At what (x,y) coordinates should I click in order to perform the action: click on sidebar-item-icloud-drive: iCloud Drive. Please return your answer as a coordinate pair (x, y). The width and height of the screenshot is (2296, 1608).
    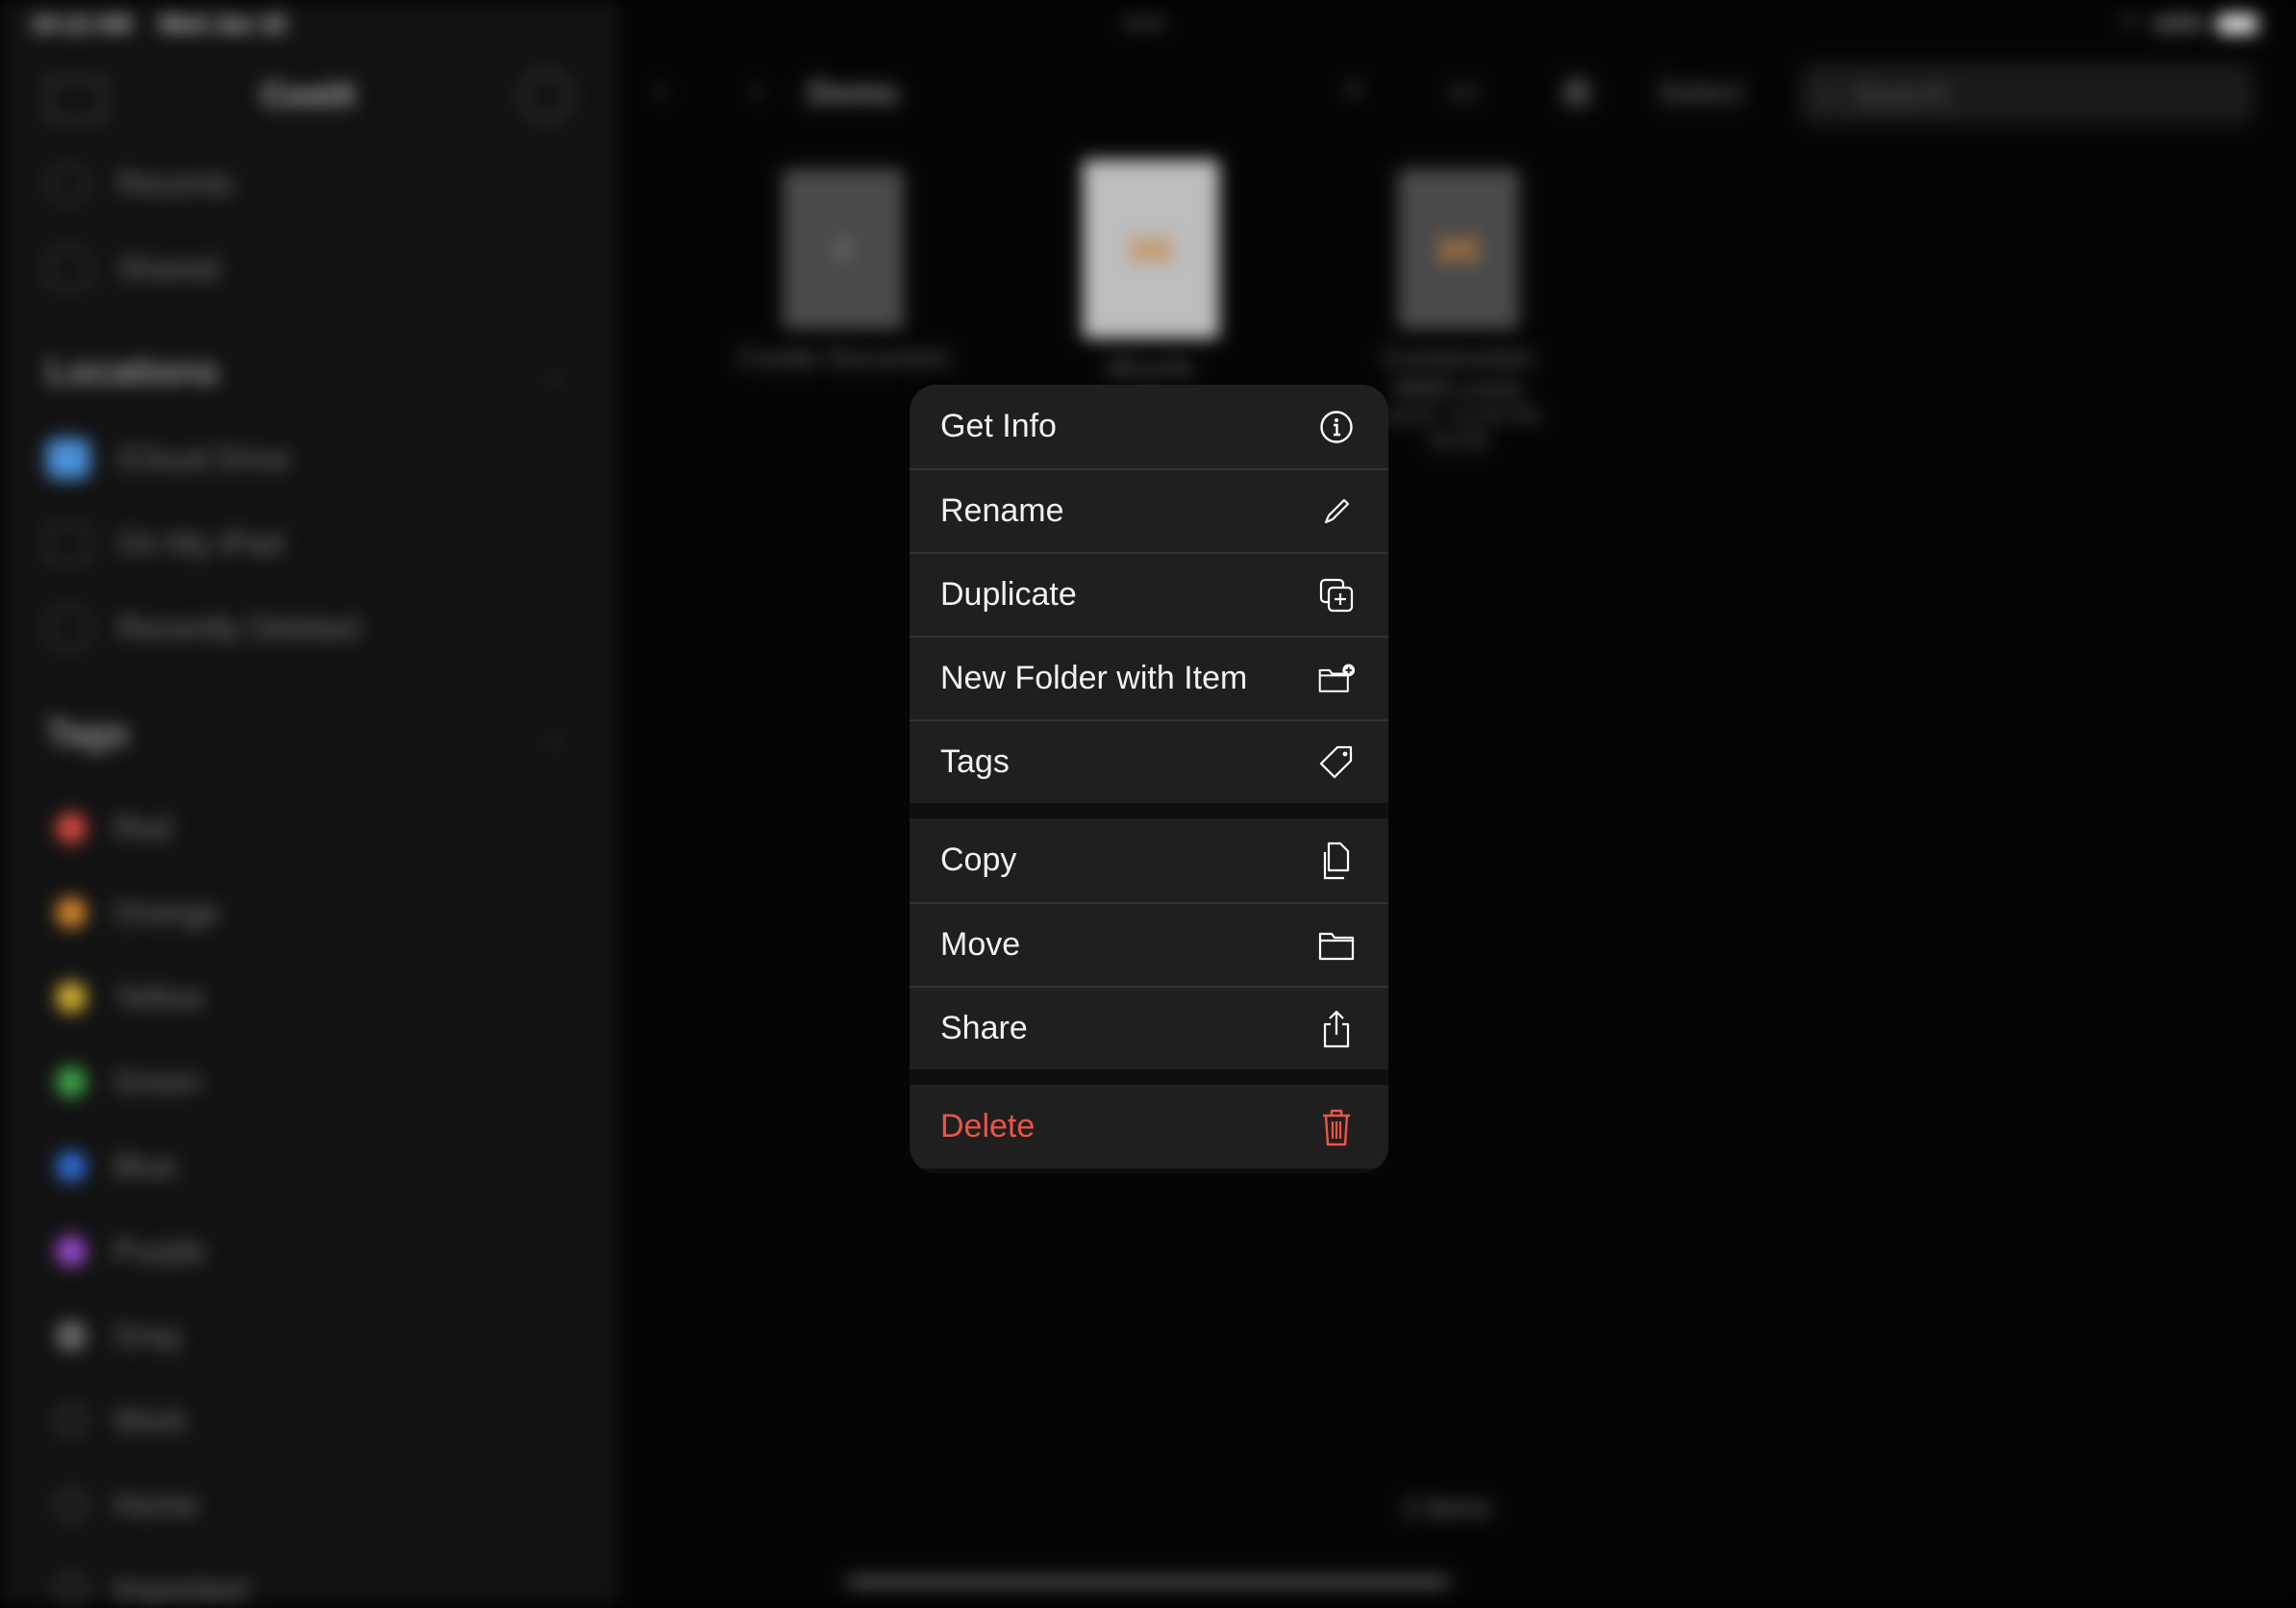
    Looking at the image, I should click on (168, 459).